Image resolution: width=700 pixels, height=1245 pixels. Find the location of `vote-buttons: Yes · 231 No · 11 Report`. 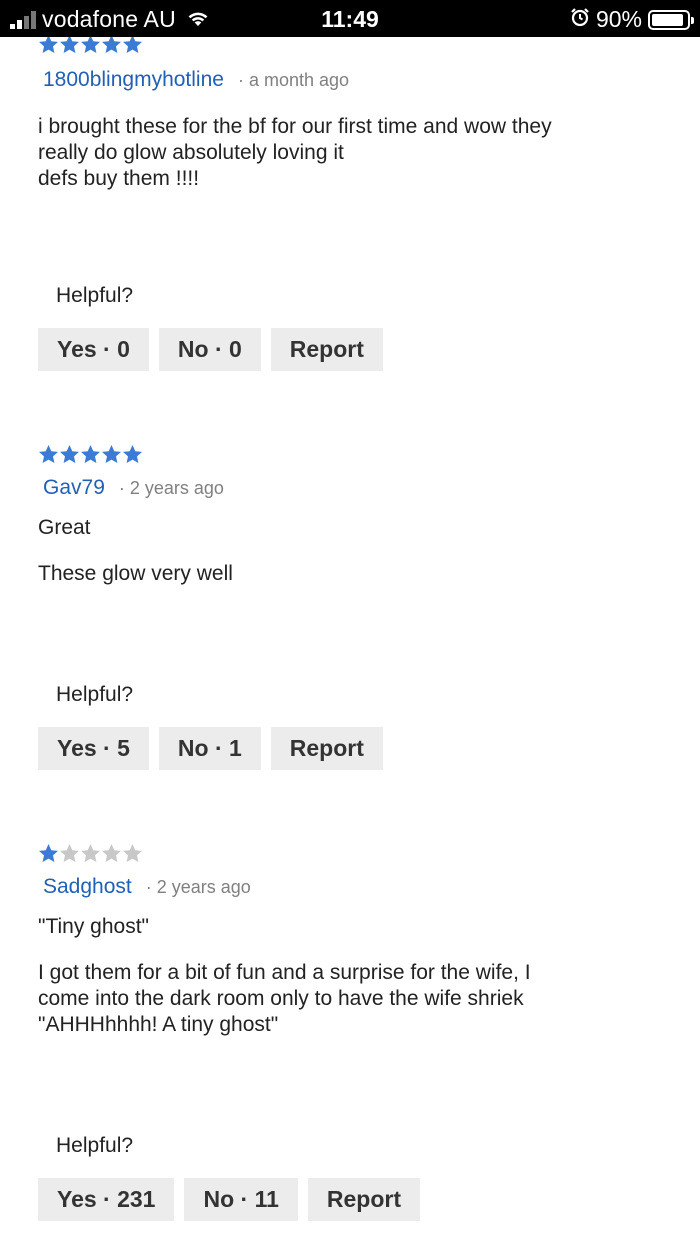

vote-buttons: Yes · 231 No · 11 Report is located at coordinates (229, 1199).